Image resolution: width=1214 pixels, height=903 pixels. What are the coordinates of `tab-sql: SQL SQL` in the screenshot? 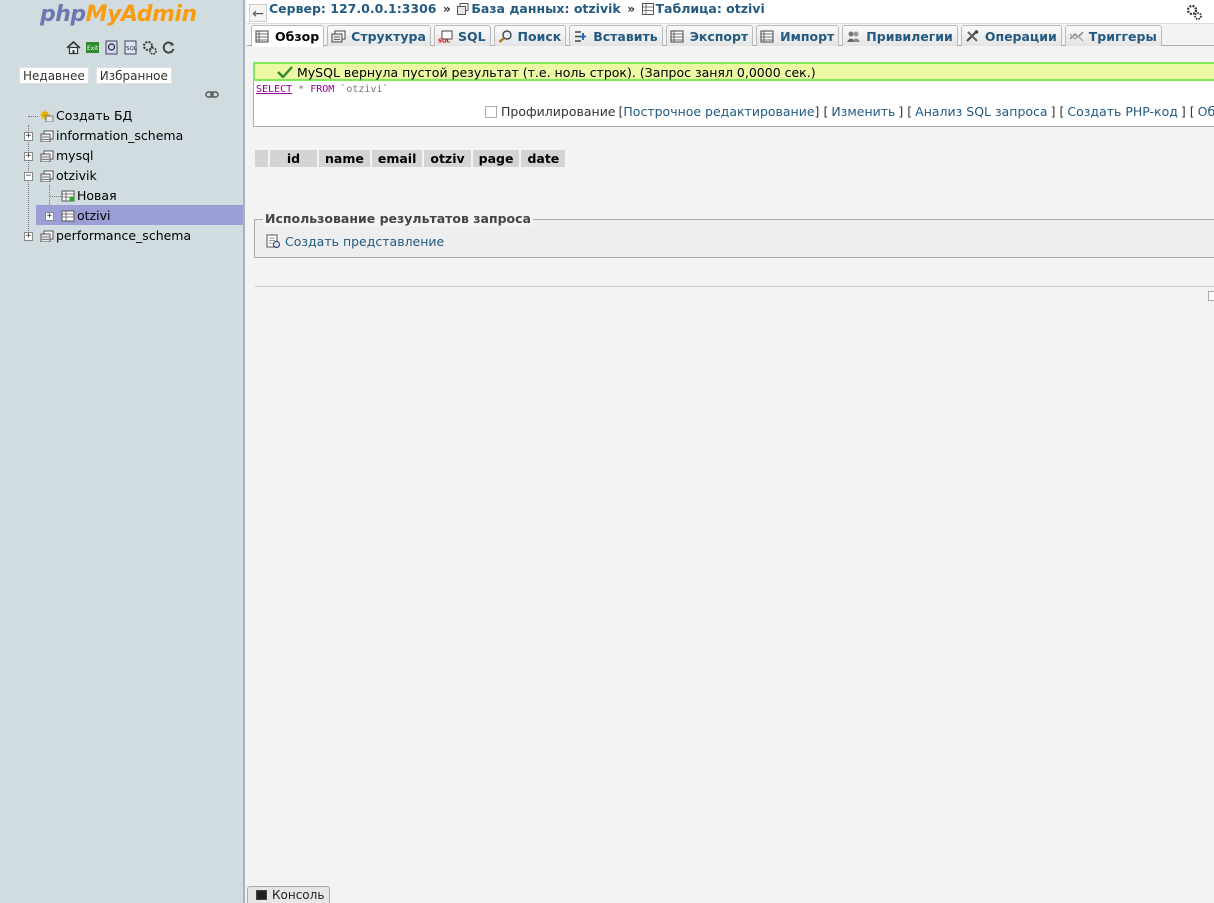 It's located at (462, 35).